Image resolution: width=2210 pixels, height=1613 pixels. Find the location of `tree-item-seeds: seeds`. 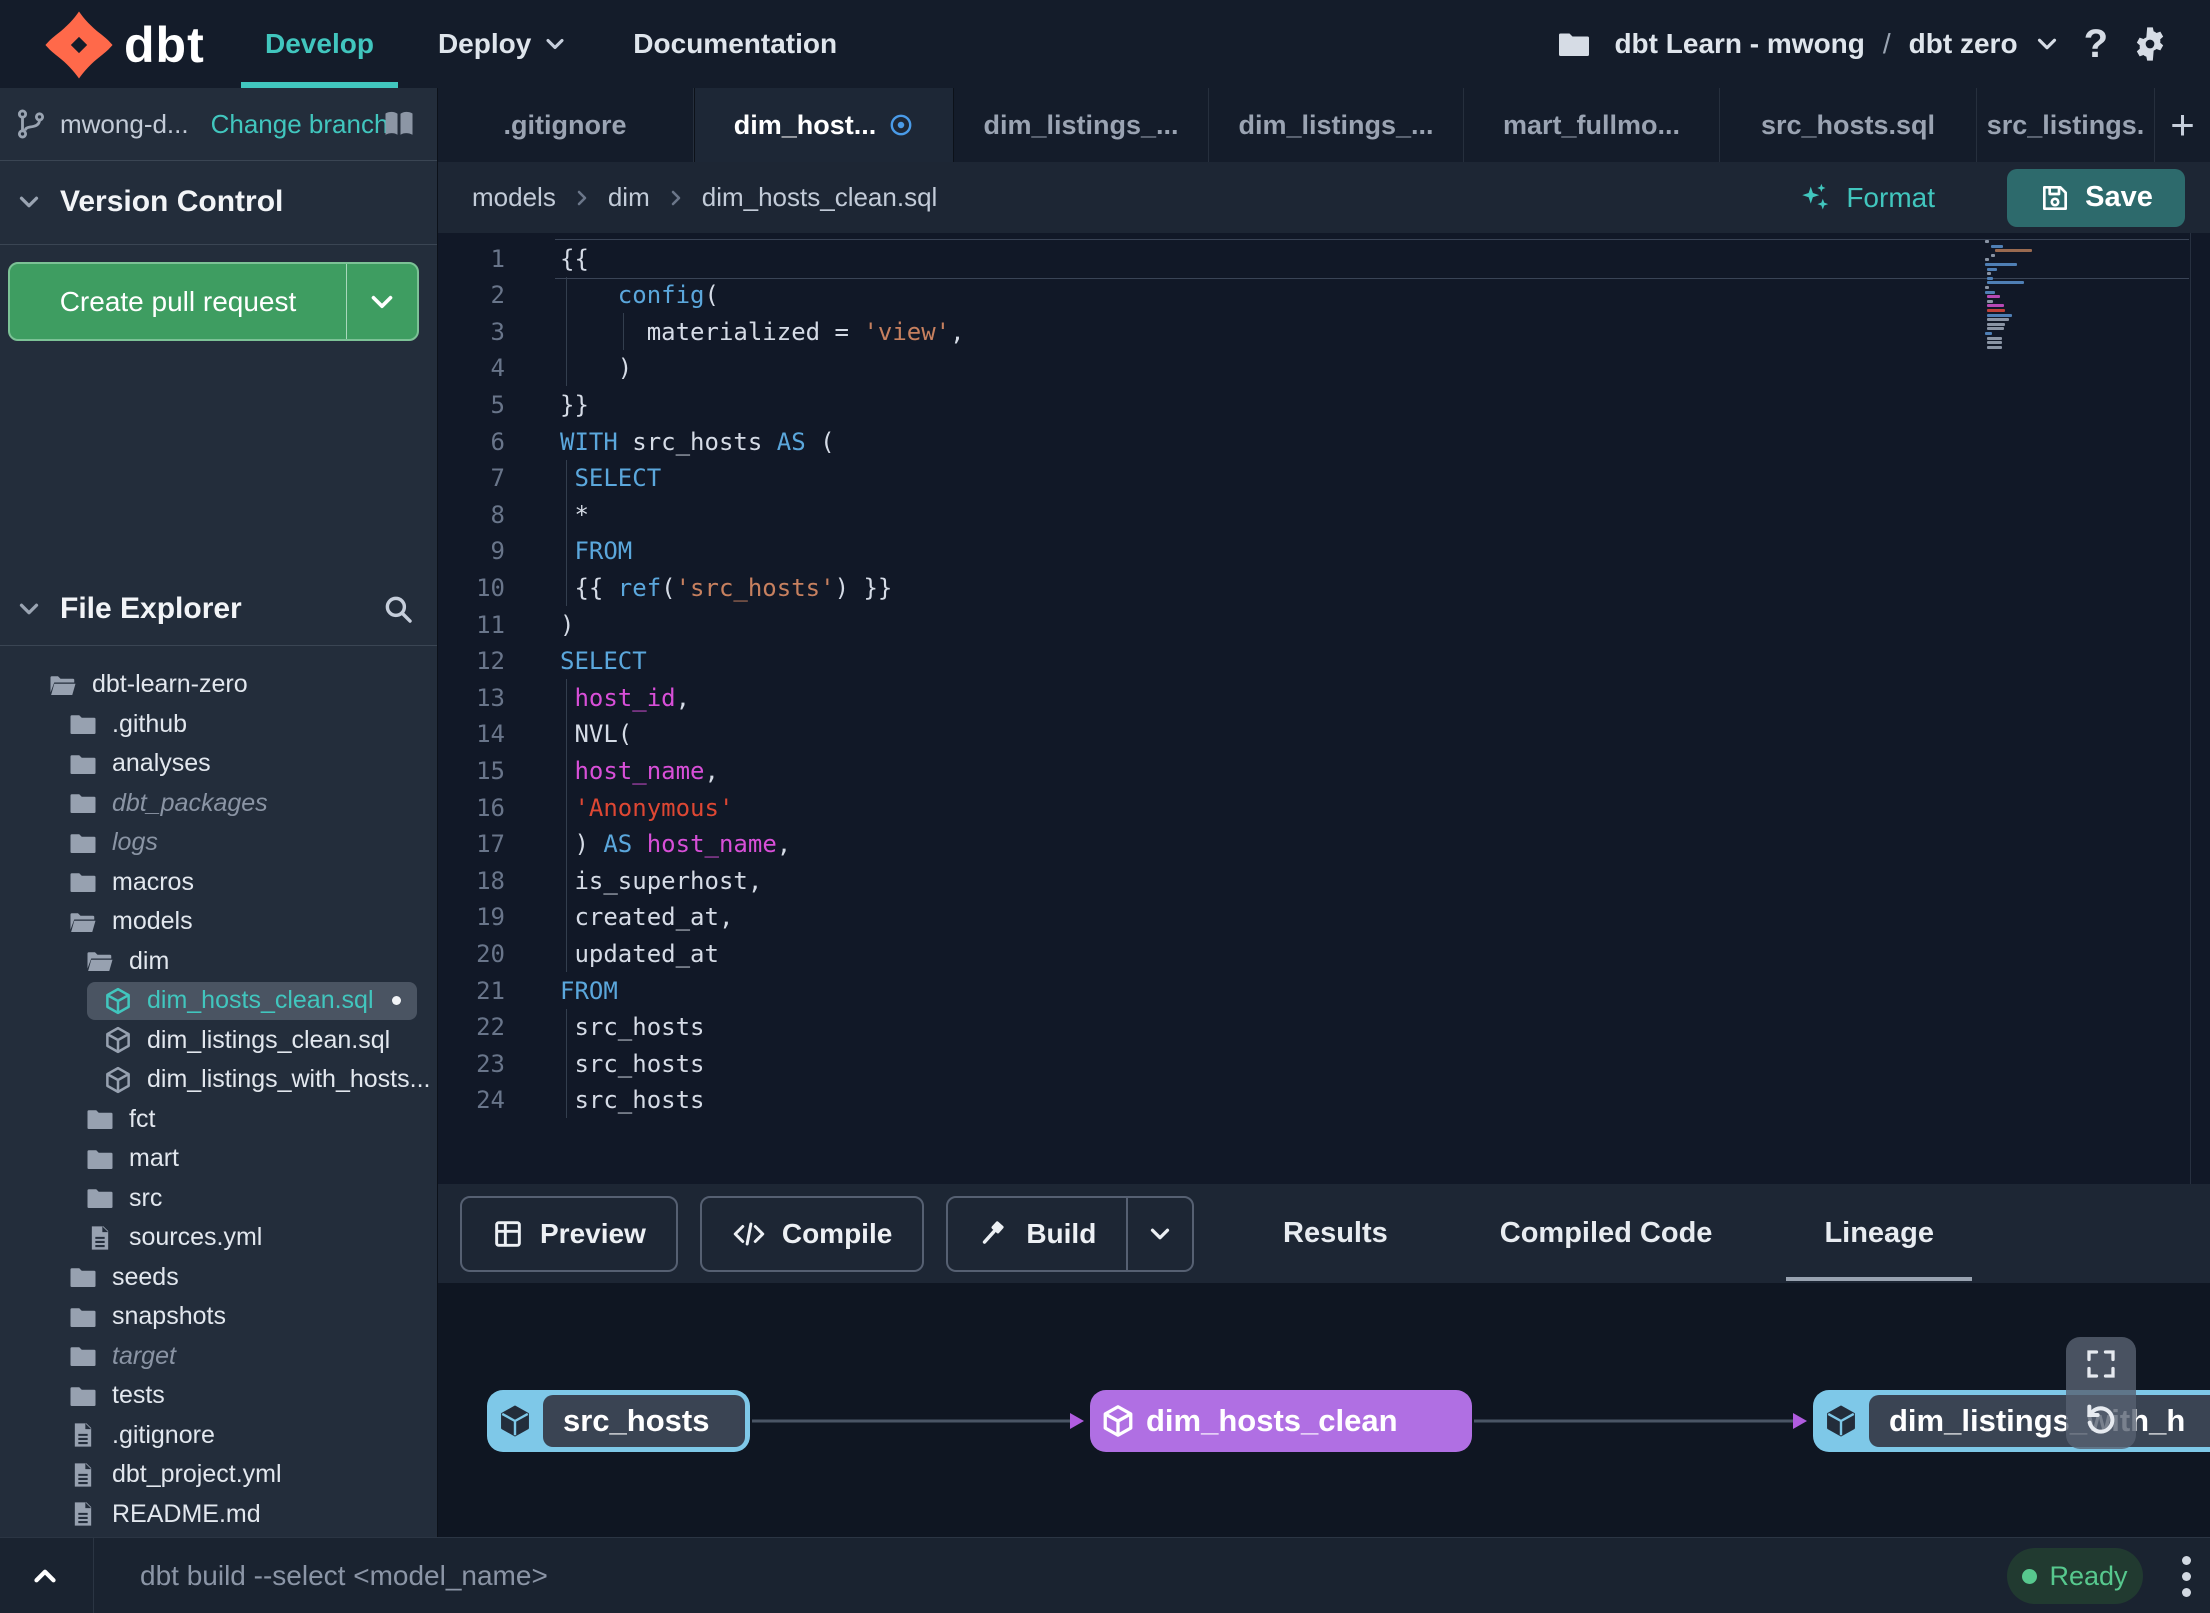

tree-item-seeds: seeds is located at coordinates (218, 1278).